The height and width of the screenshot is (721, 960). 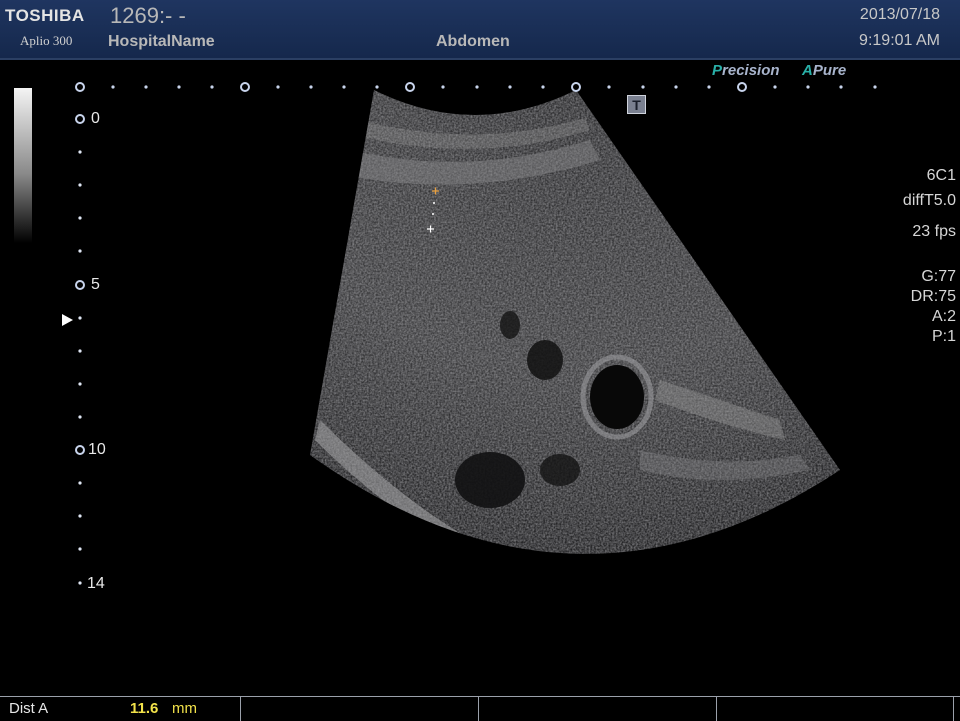 I want to click on dynamic-range-value: DR:75, so click(x=933, y=296).